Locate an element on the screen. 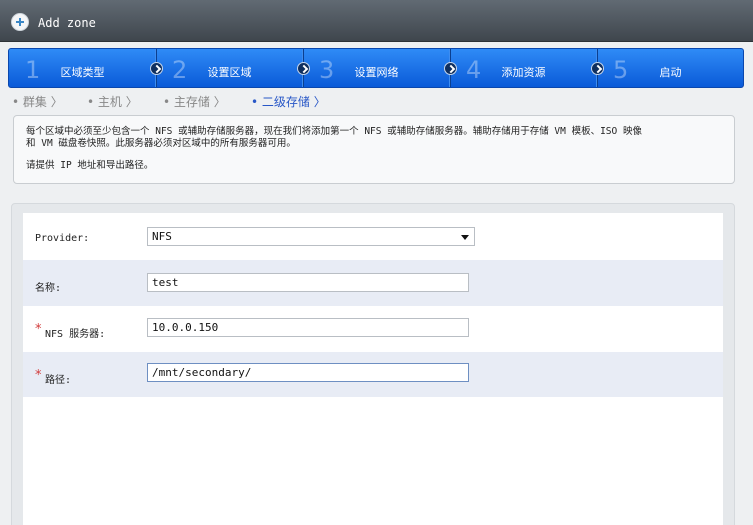 Image resolution: width=753 pixels, height=525 pixels. path-row: * 路径: /mnt/secondary/ is located at coordinates (373, 374).